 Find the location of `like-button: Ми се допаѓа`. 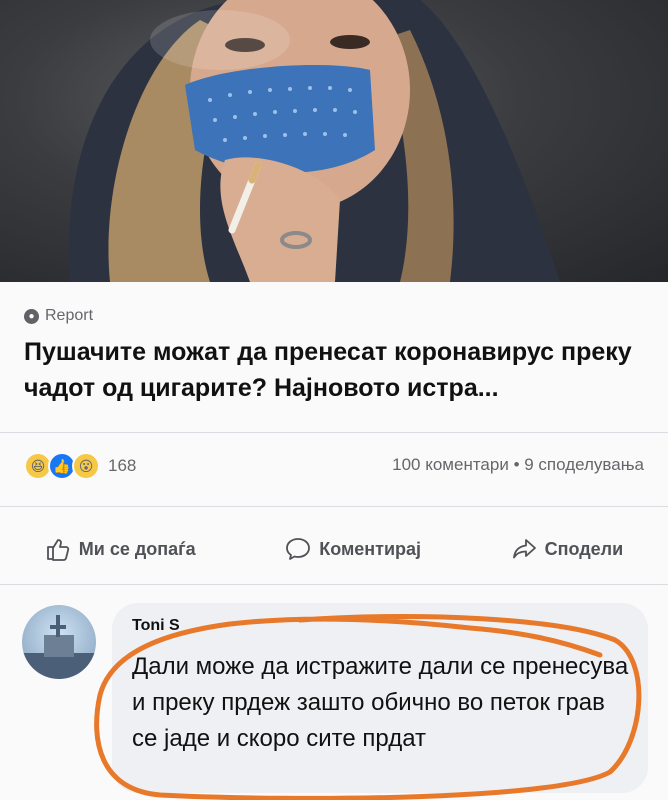

like-button: Ми се допаѓа is located at coordinates (120, 549).